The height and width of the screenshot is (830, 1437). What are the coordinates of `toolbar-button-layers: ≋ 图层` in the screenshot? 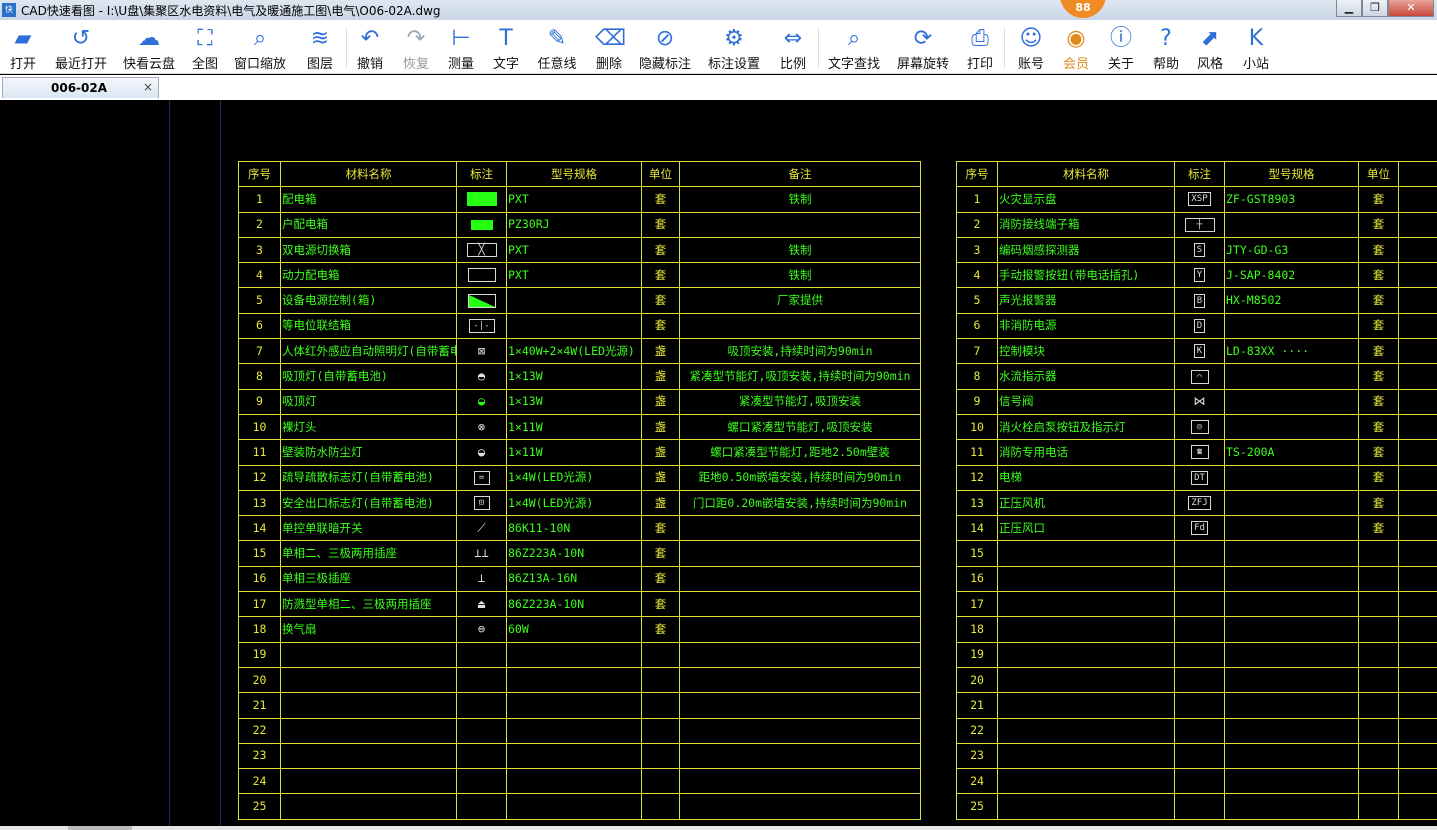 It's located at (320, 47).